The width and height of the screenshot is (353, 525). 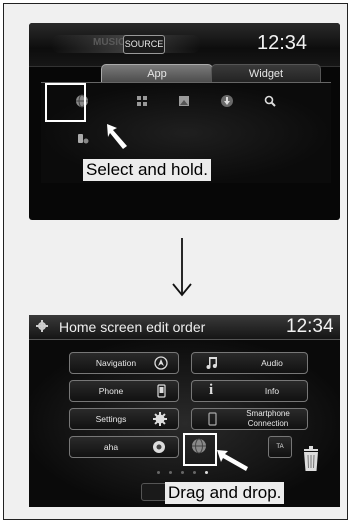 What do you see at coordinates (111, 391) in the screenshot?
I see `tile-label: Phone` at bounding box center [111, 391].